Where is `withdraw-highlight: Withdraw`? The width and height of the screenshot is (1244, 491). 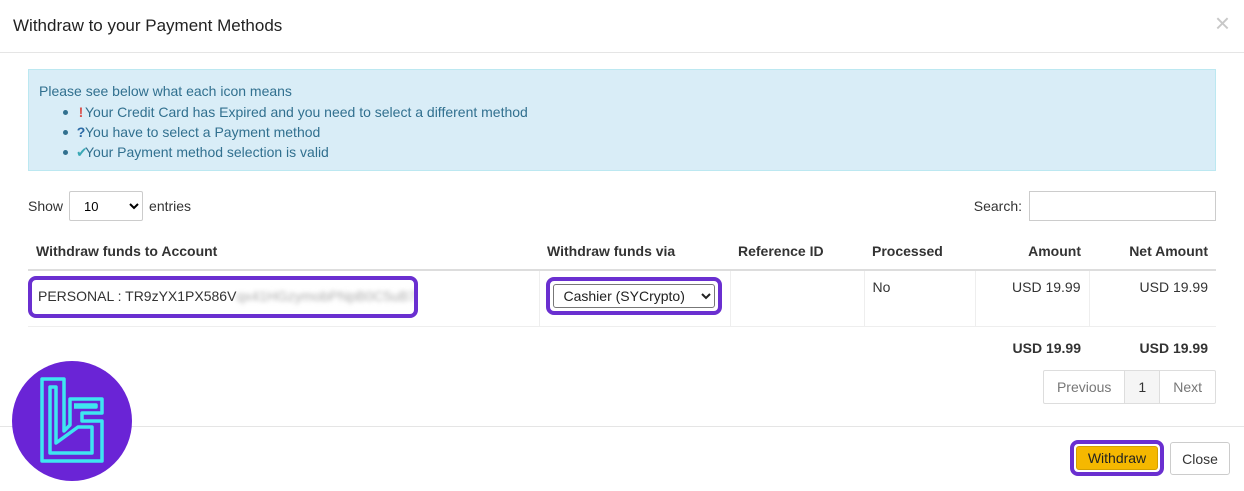 withdraw-highlight: Withdraw is located at coordinates (1117, 458).